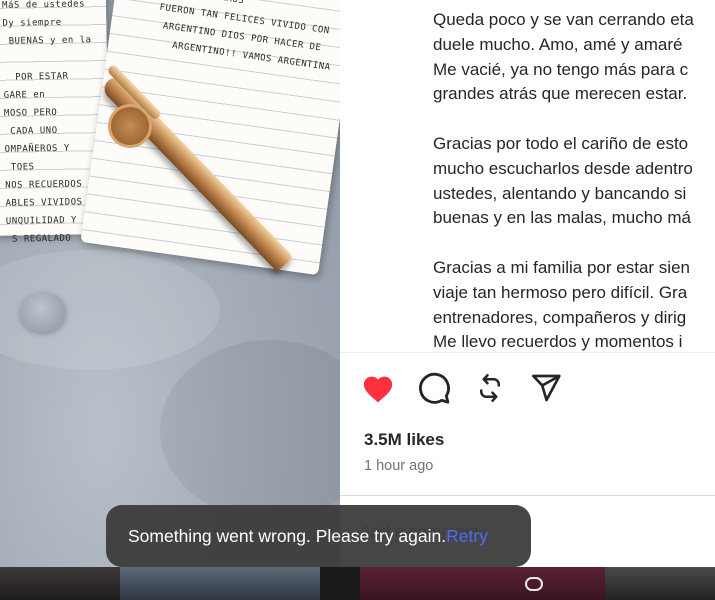 The image size is (715, 600). Describe the element at coordinates (562, 218) in the screenshot. I see `caption-line: buenas y en las malas, mucho má` at that location.